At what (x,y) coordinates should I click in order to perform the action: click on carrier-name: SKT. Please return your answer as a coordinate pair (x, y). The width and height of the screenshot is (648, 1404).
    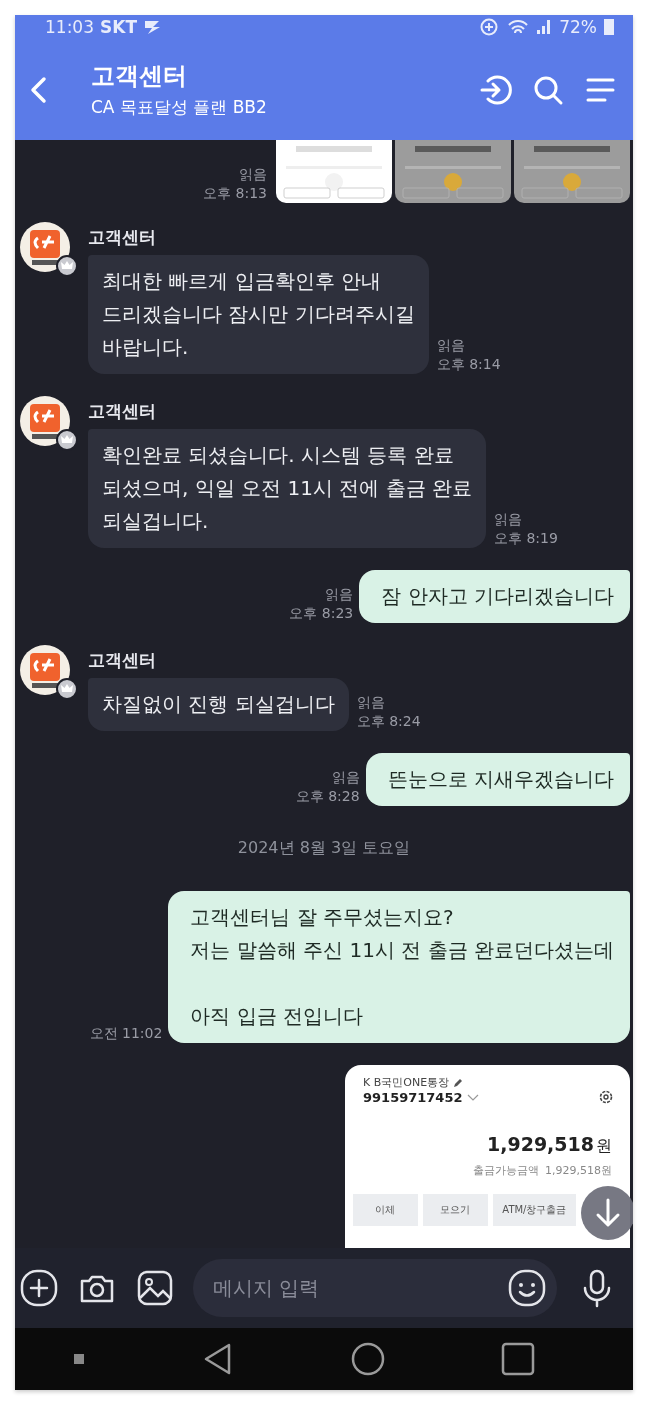
    Looking at the image, I should click on (118, 27).